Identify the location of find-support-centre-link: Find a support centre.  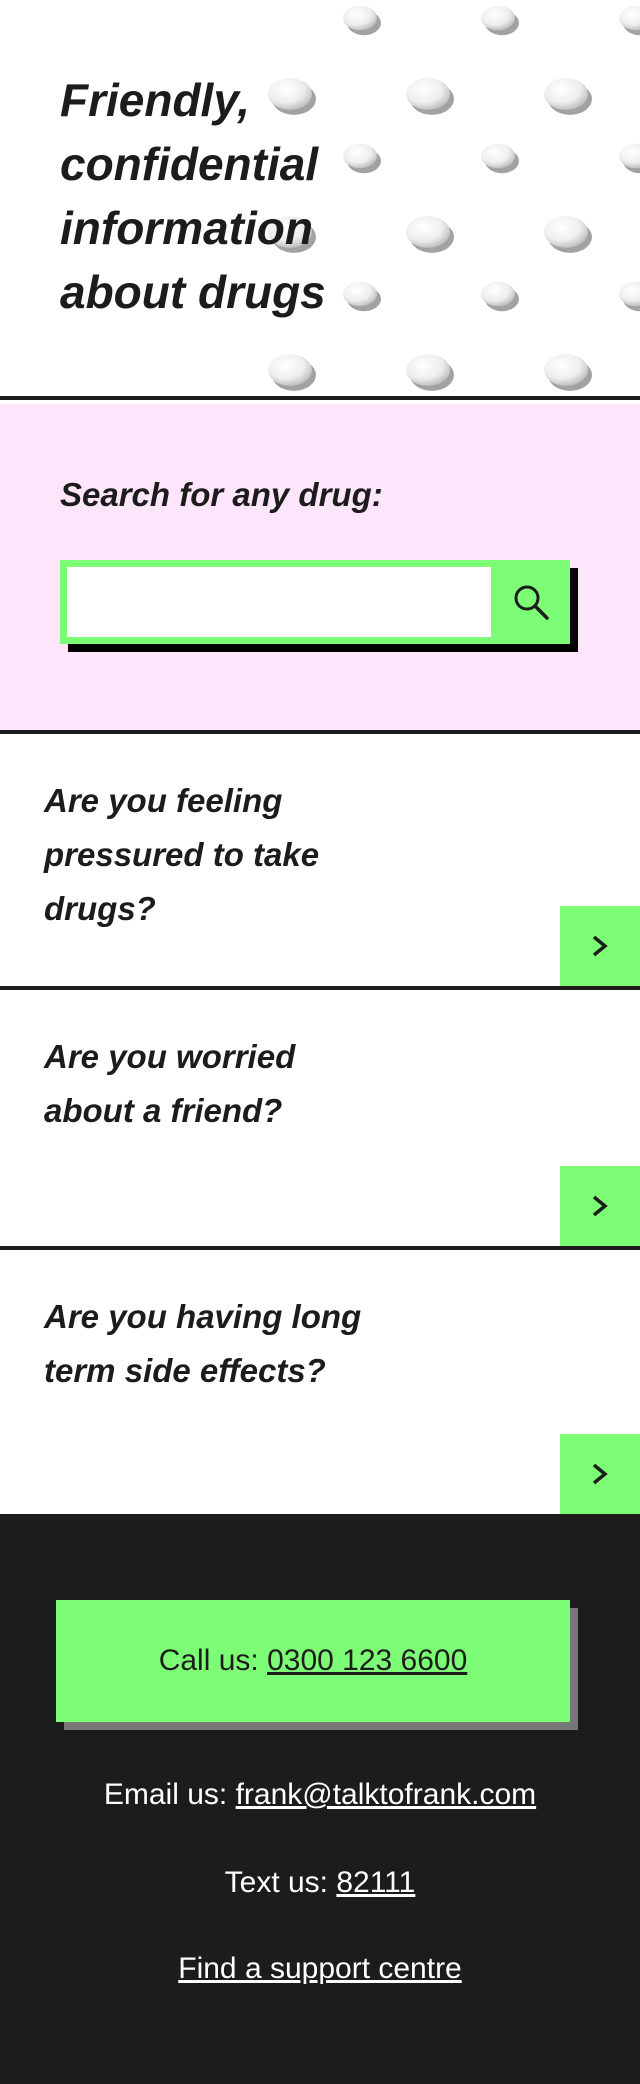
(320, 1968).